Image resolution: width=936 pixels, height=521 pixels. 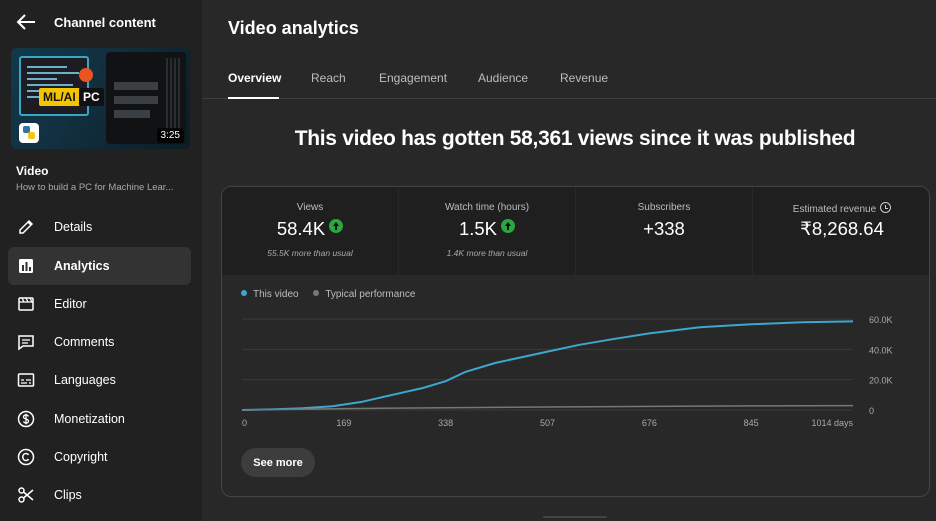 What do you see at coordinates (278, 462) in the screenshot?
I see `see-more-button: See more` at bounding box center [278, 462].